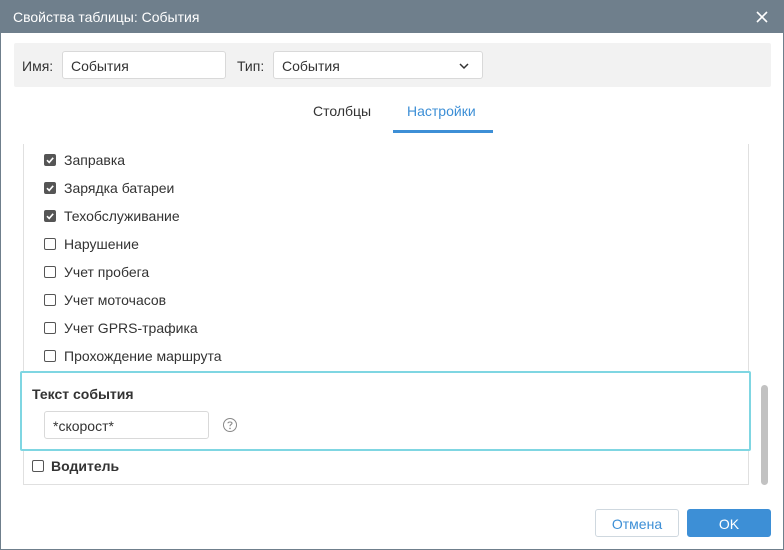  Describe the element at coordinates (115, 300) in the screenshot. I see `event-type-label: Учет моточасов` at that location.